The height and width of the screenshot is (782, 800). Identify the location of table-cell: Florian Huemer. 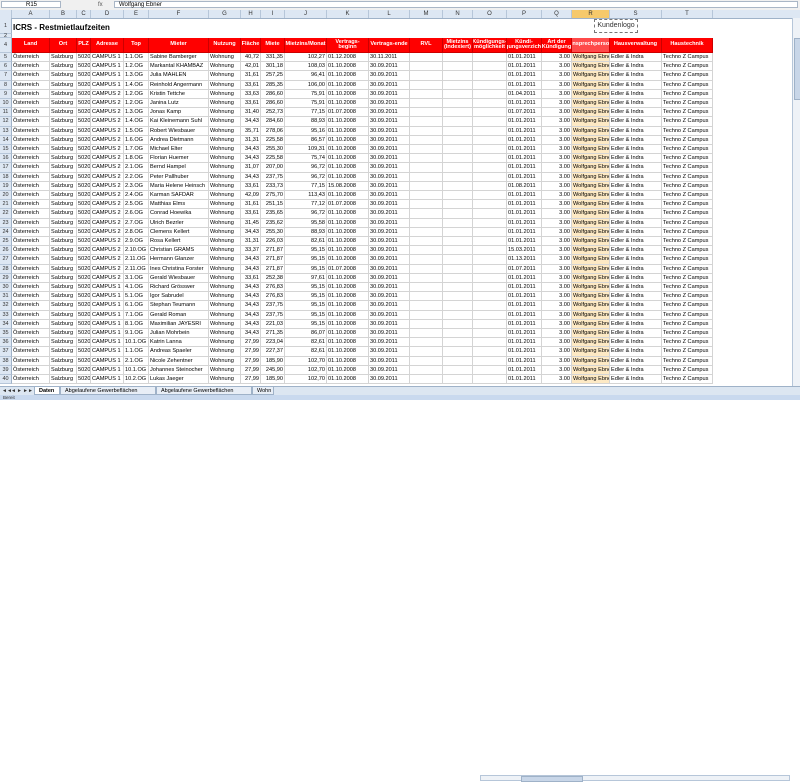
(179, 159).